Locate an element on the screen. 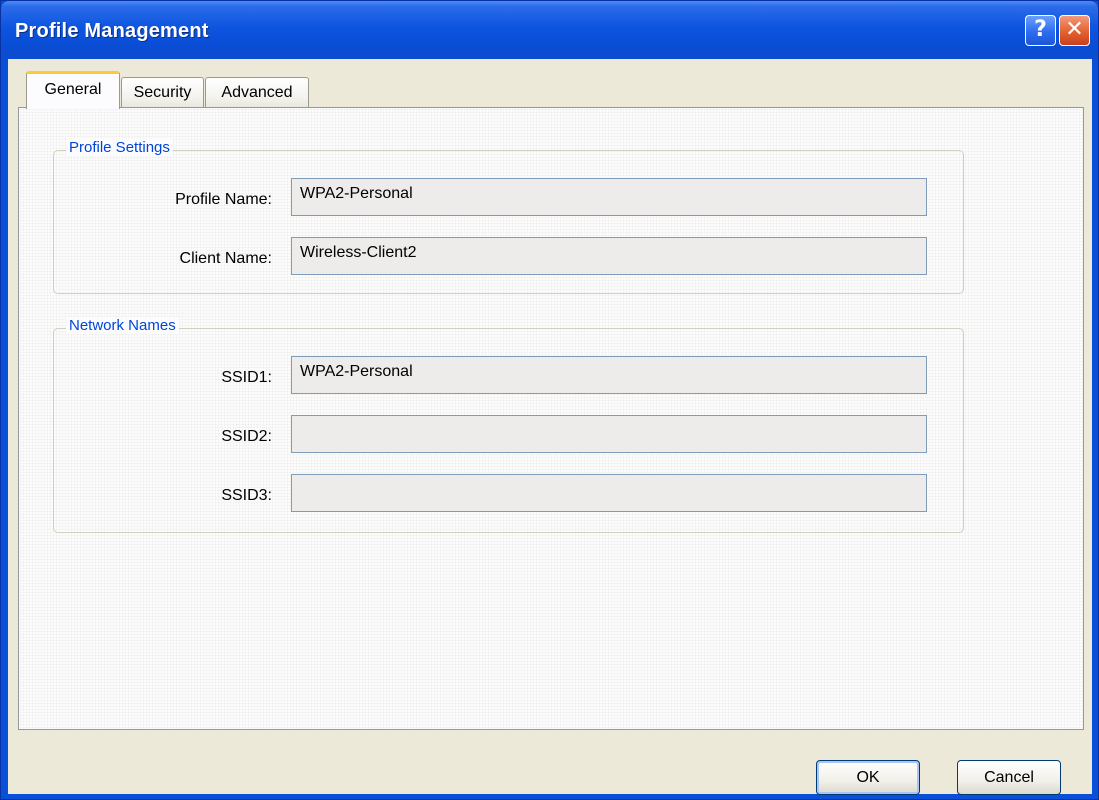  close-button: ✕ is located at coordinates (1074, 30).